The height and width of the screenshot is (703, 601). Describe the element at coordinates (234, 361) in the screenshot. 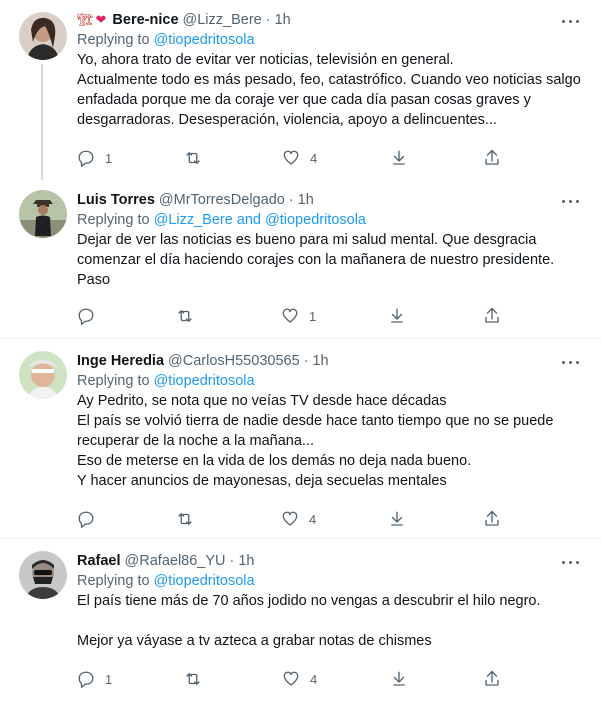

I see `user-handle: @CarlosH55030565` at that location.